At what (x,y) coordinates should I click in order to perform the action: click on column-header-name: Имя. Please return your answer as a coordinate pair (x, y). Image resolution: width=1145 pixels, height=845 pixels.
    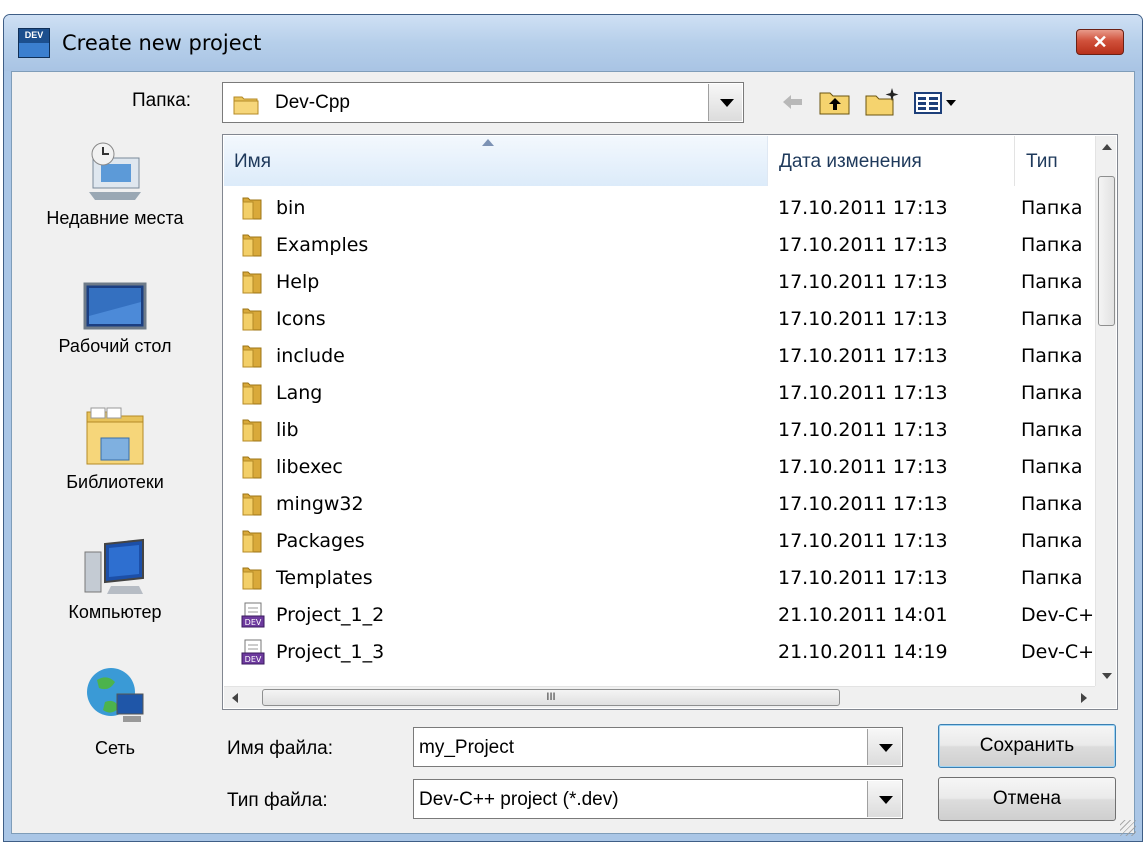
    Looking at the image, I should click on (496, 161).